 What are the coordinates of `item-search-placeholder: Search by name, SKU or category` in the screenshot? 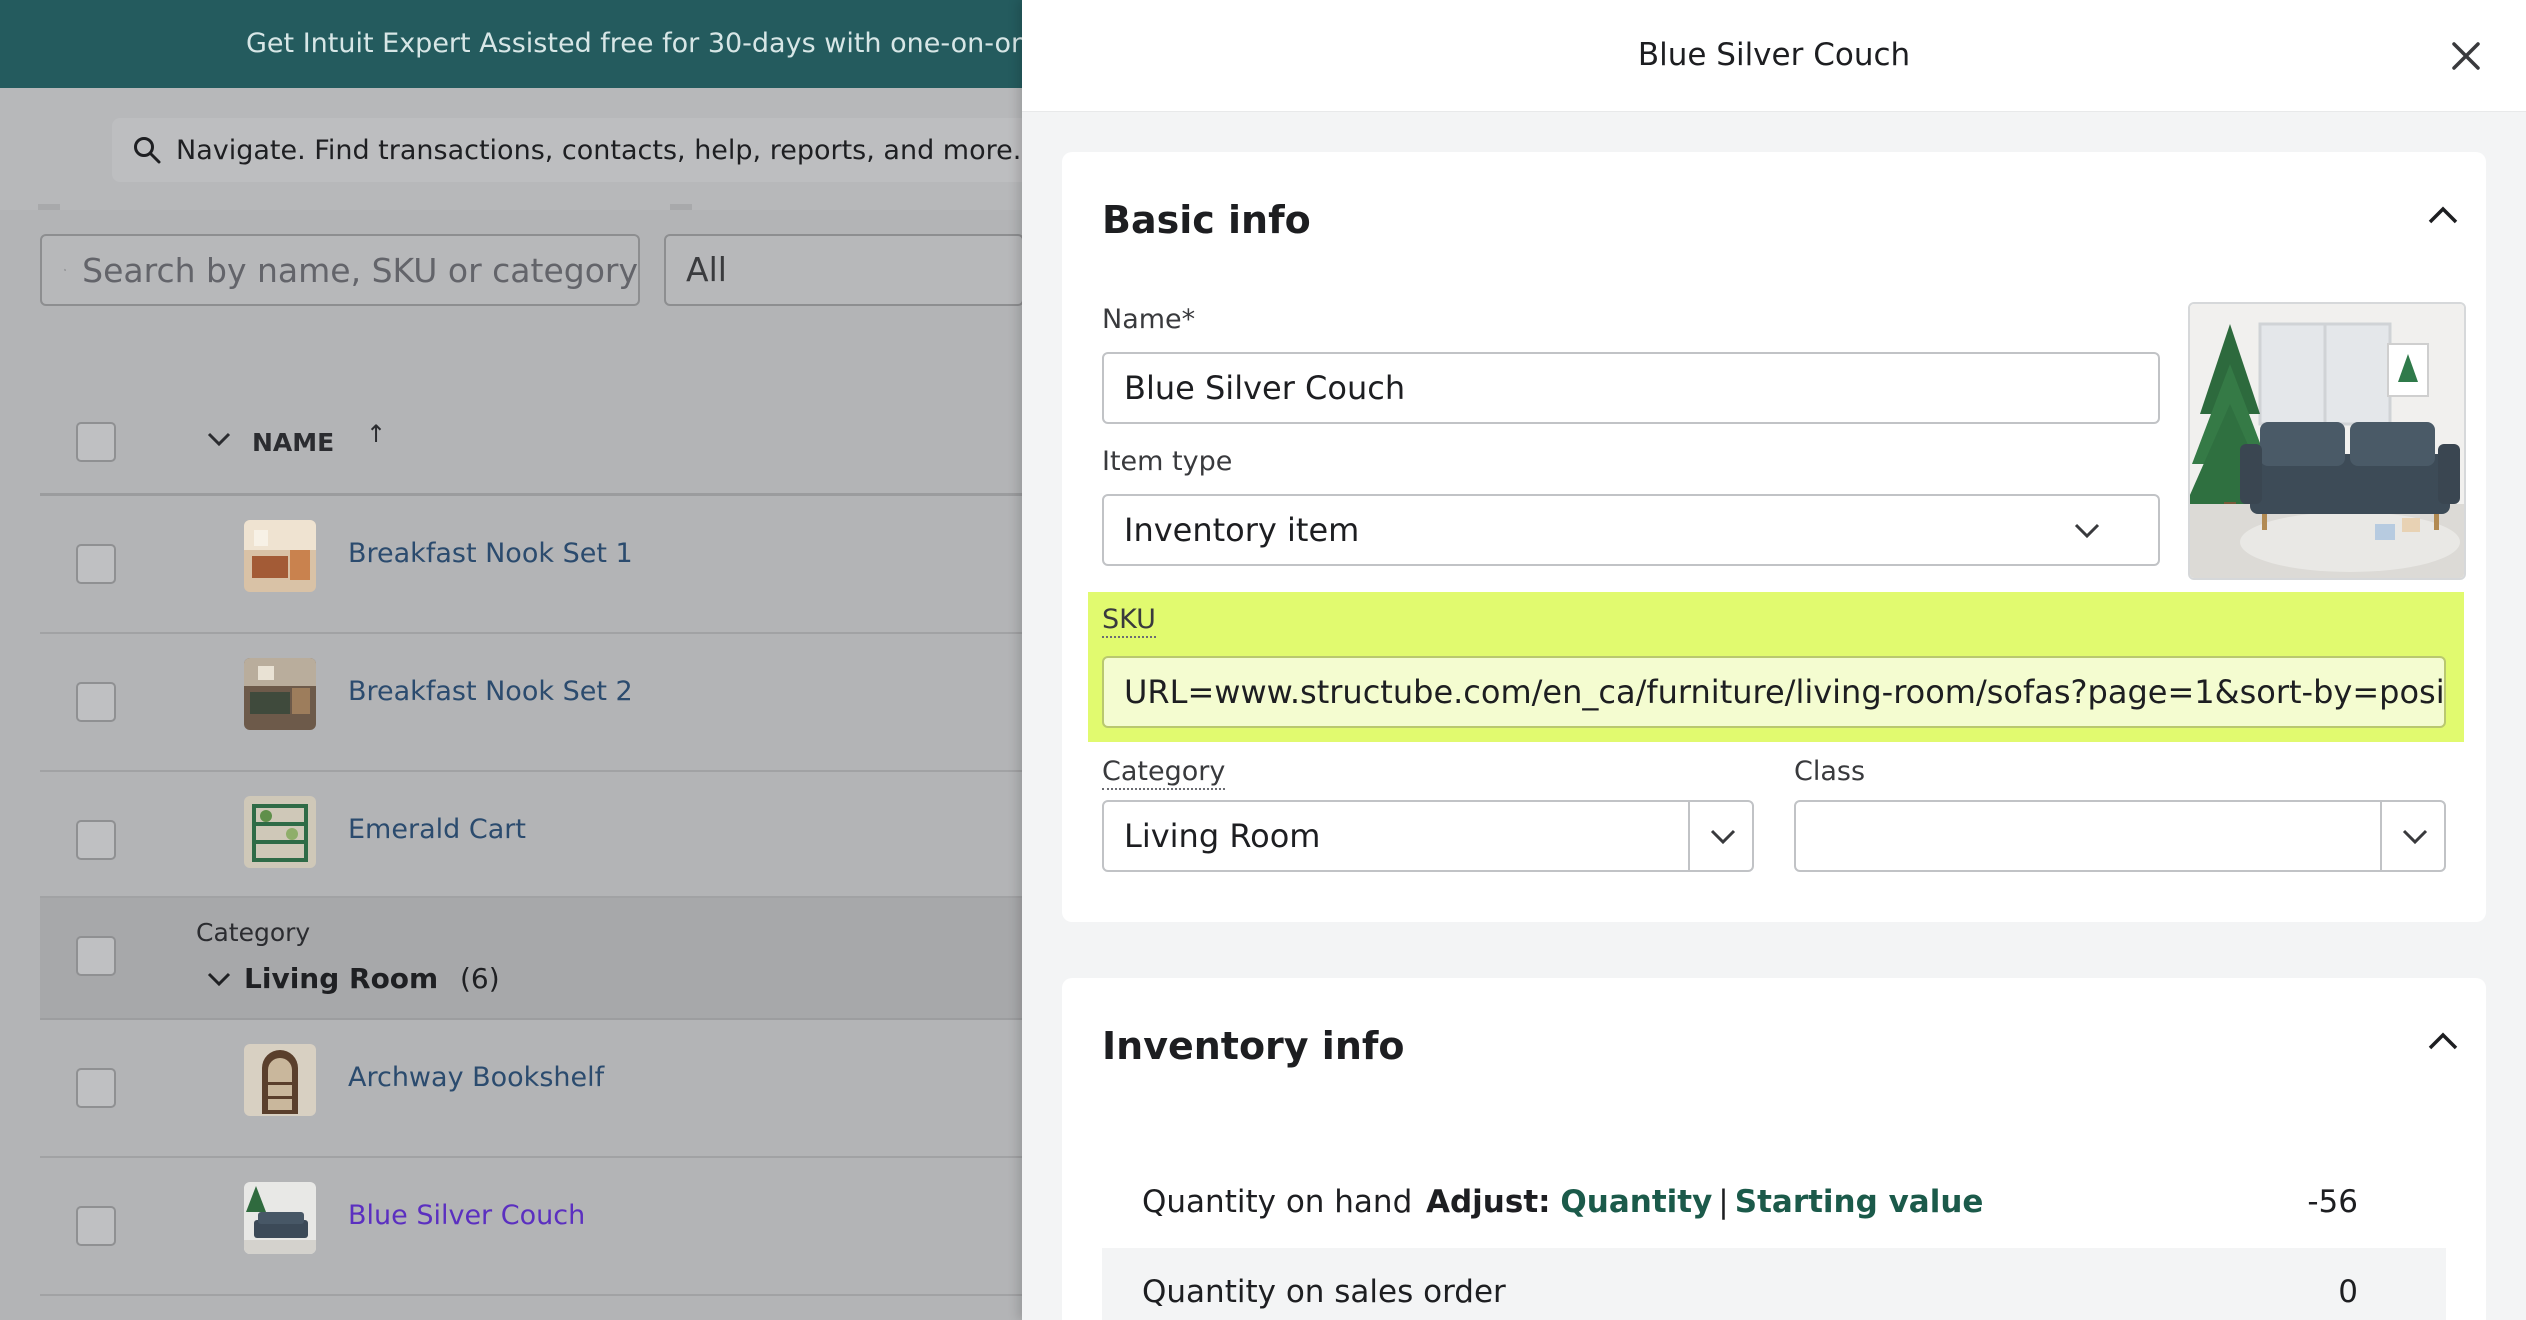 It's located at (360, 270).